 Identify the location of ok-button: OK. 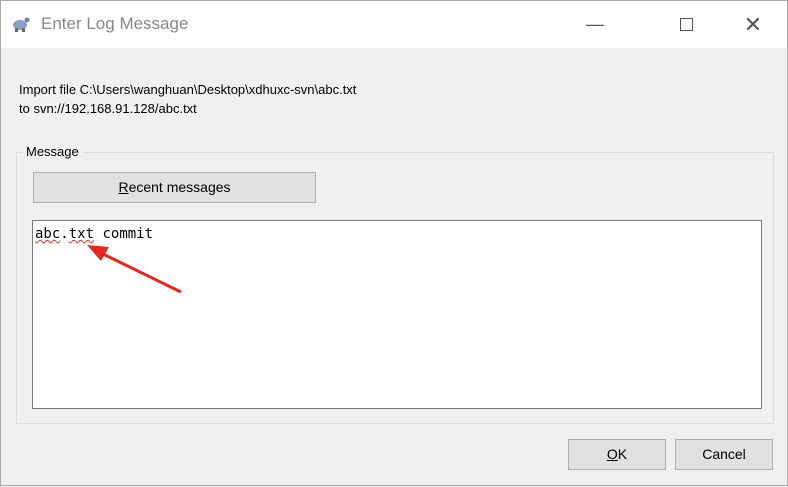
(617, 454).